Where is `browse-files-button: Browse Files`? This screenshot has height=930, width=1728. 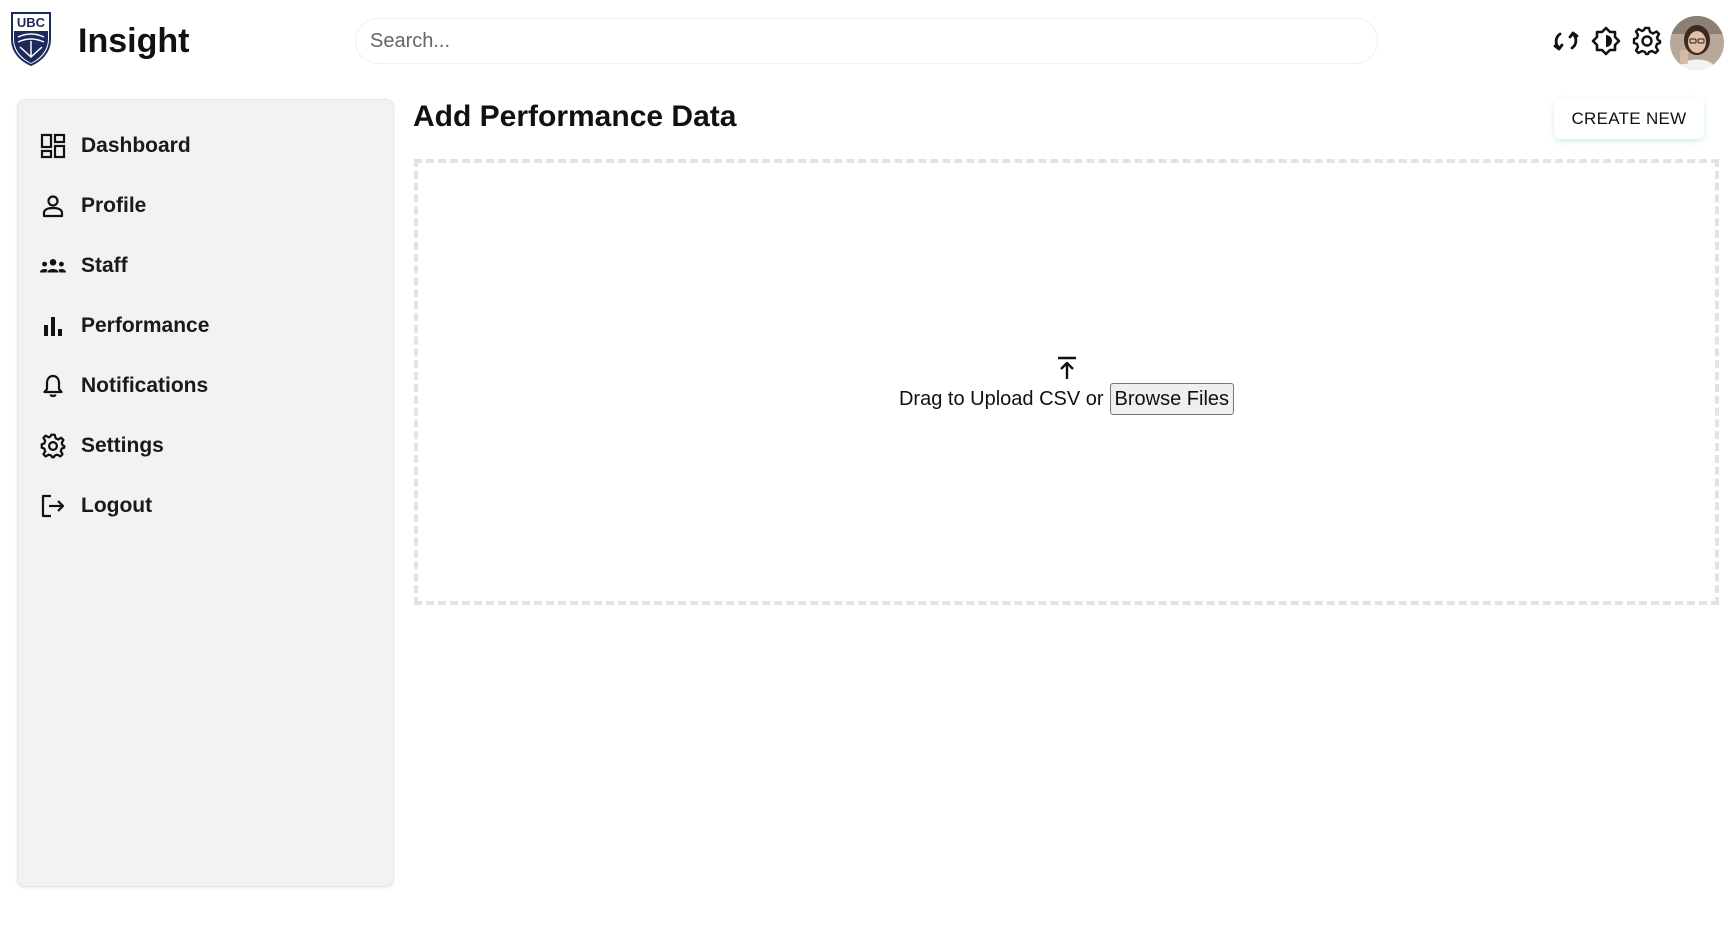
browse-files-button: Browse Files is located at coordinates (1172, 399).